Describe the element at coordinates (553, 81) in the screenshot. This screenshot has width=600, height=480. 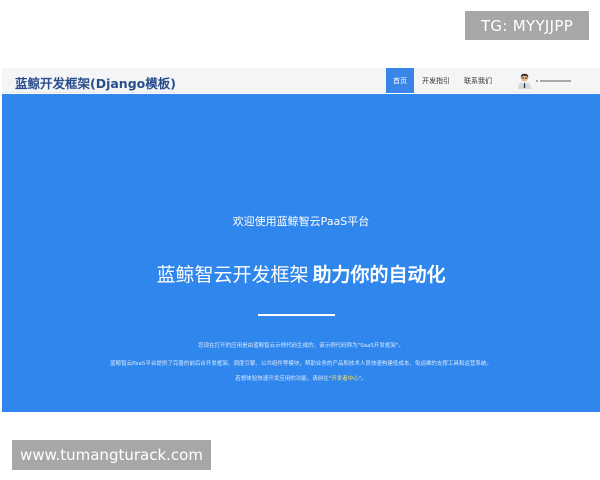
I see `user-name-placeholder` at that location.